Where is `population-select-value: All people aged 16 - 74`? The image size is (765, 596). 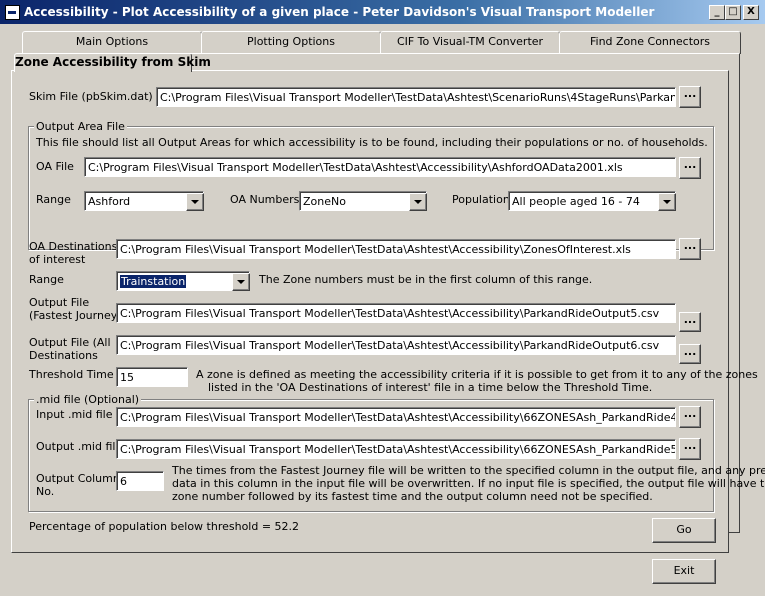
population-select-value: All people aged 16 - 74 is located at coordinates (576, 201).